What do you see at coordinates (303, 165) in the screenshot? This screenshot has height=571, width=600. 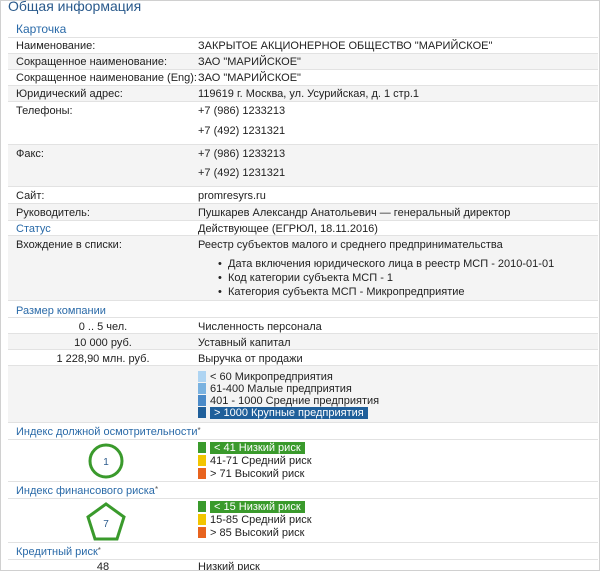 I see `row-fax: Факс: +7 (986) 1233213 +7 (492) 1231321` at bounding box center [303, 165].